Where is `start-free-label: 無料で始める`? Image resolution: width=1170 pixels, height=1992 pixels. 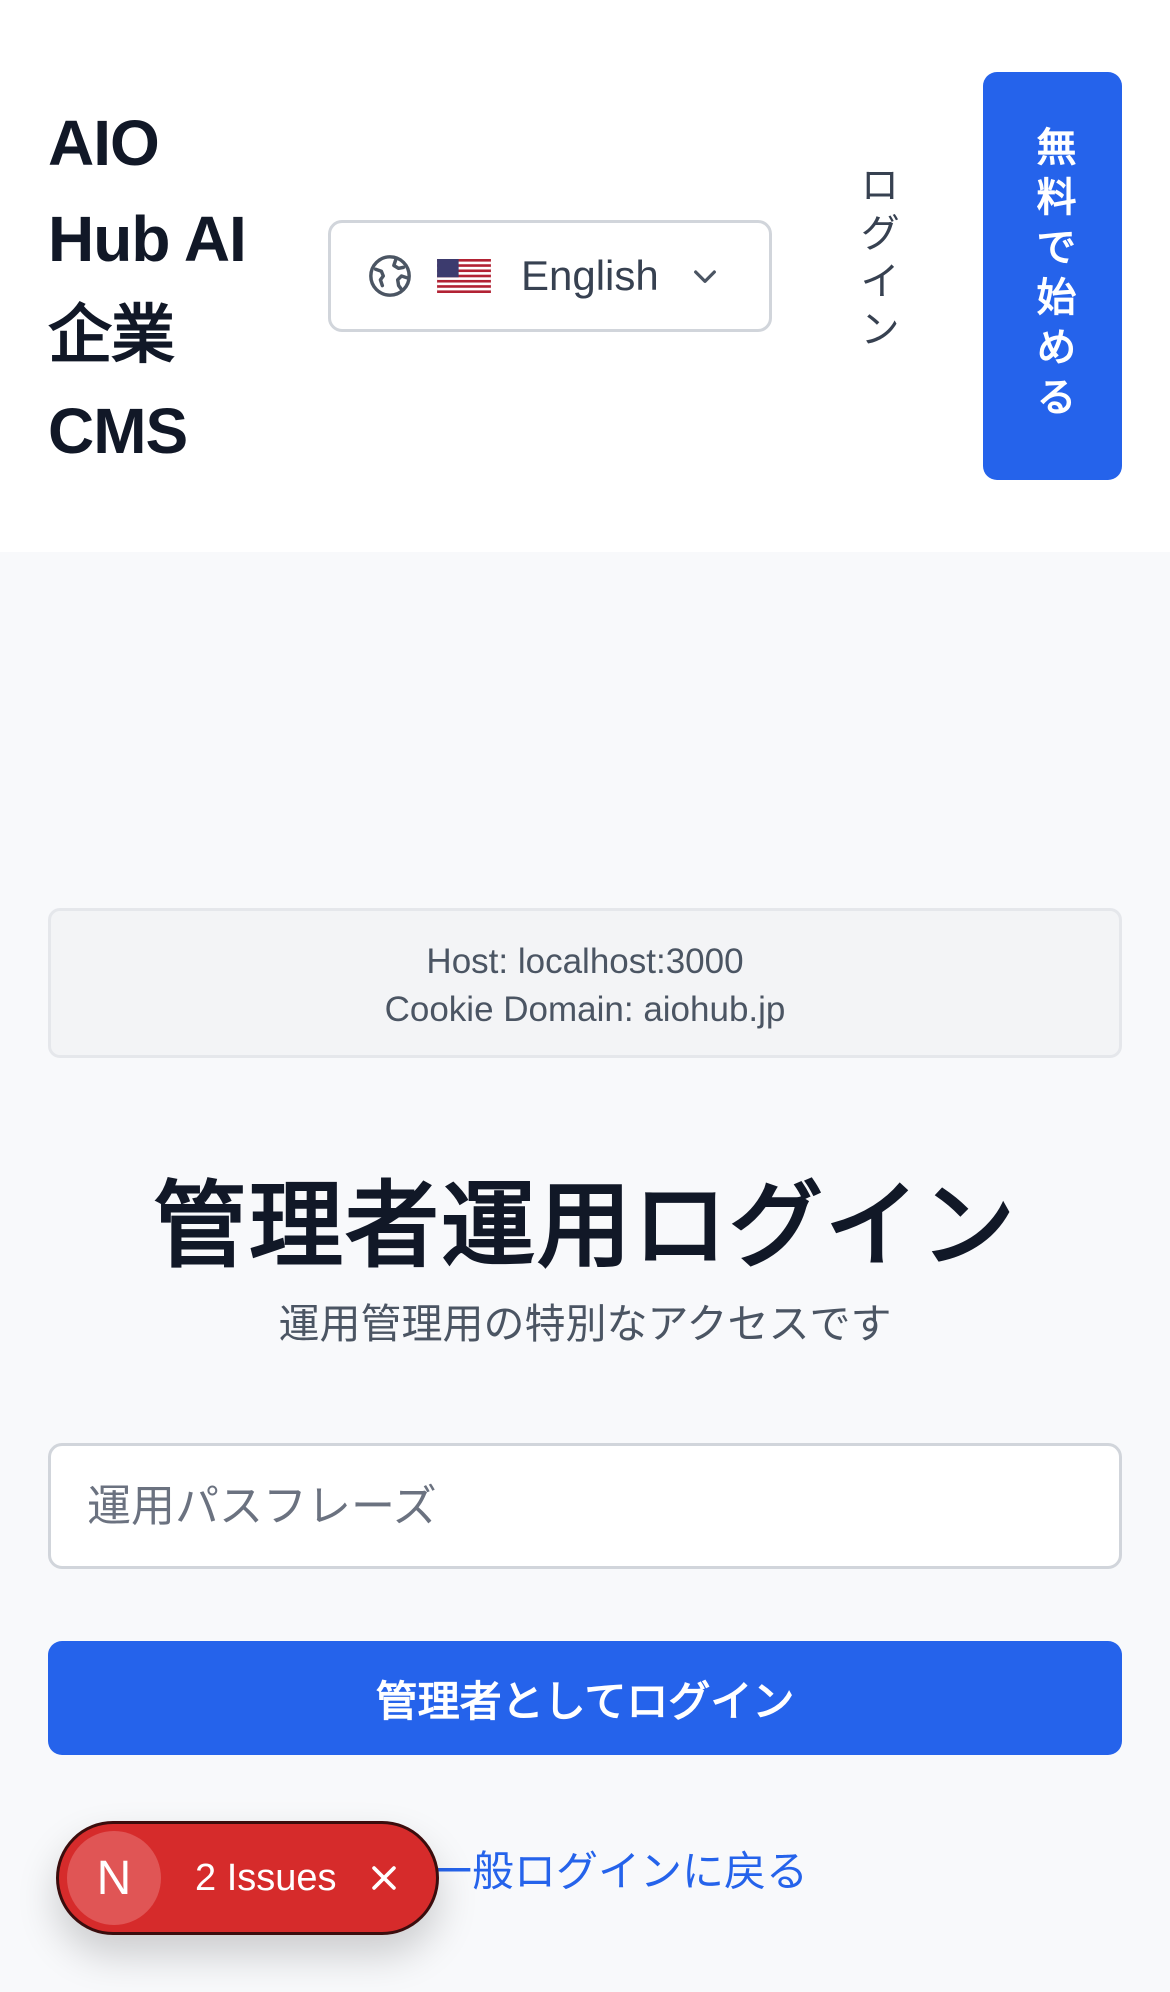
start-free-label: 無料で始める is located at coordinates (1052, 276).